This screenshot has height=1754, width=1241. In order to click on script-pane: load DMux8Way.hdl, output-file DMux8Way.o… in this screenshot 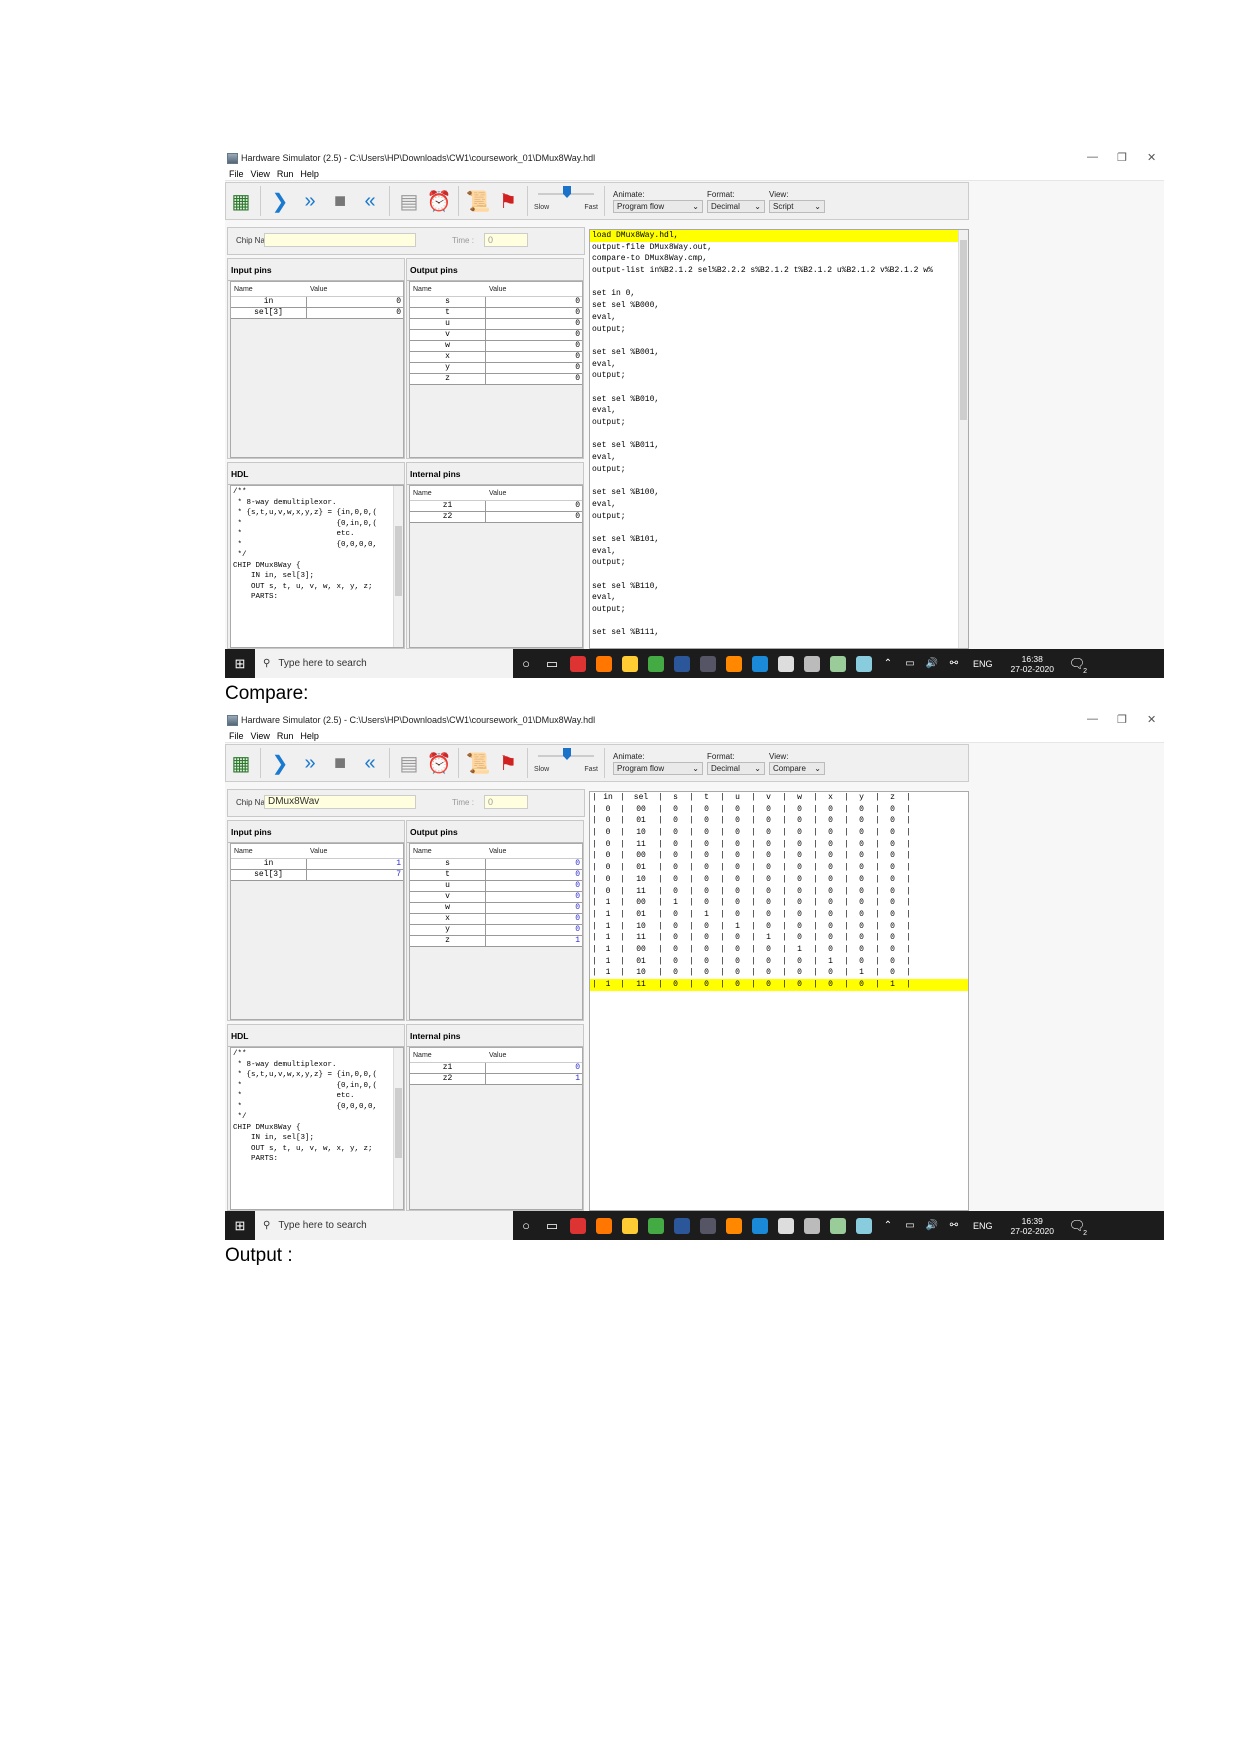, I will do `click(779, 439)`.